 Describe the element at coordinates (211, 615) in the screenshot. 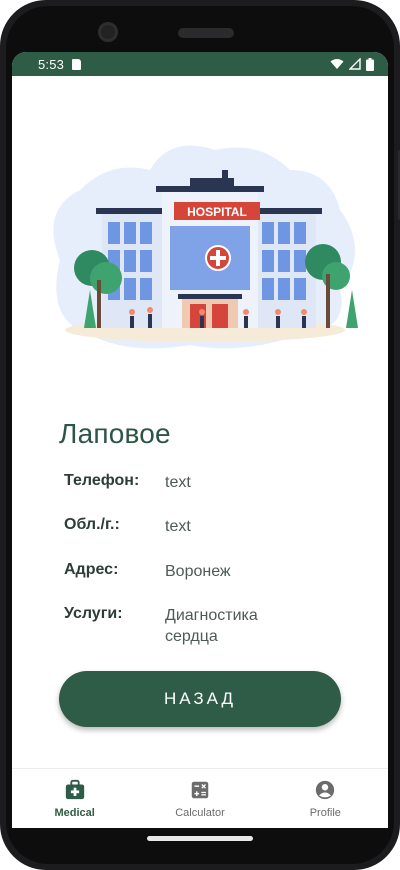

I see `services-value-line1: Диагностика` at that location.